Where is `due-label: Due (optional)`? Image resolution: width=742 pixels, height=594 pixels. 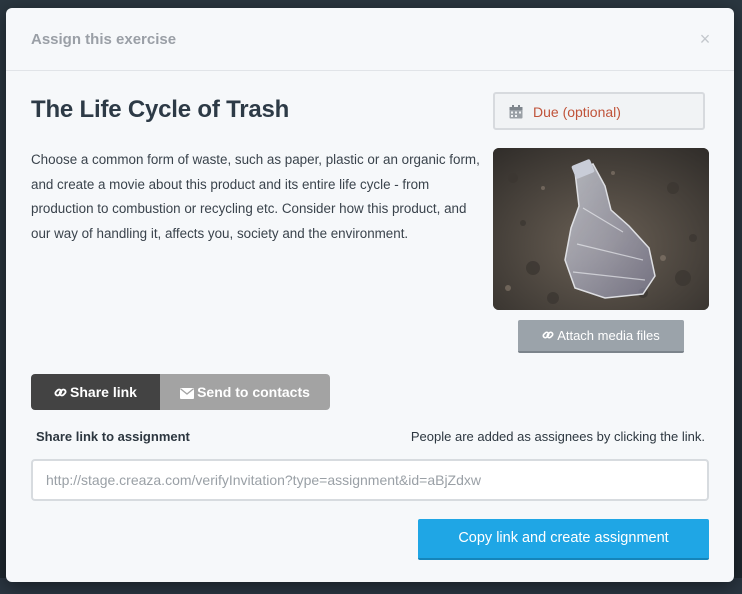 due-label: Due (optional) is located at coordinates (577, 112).